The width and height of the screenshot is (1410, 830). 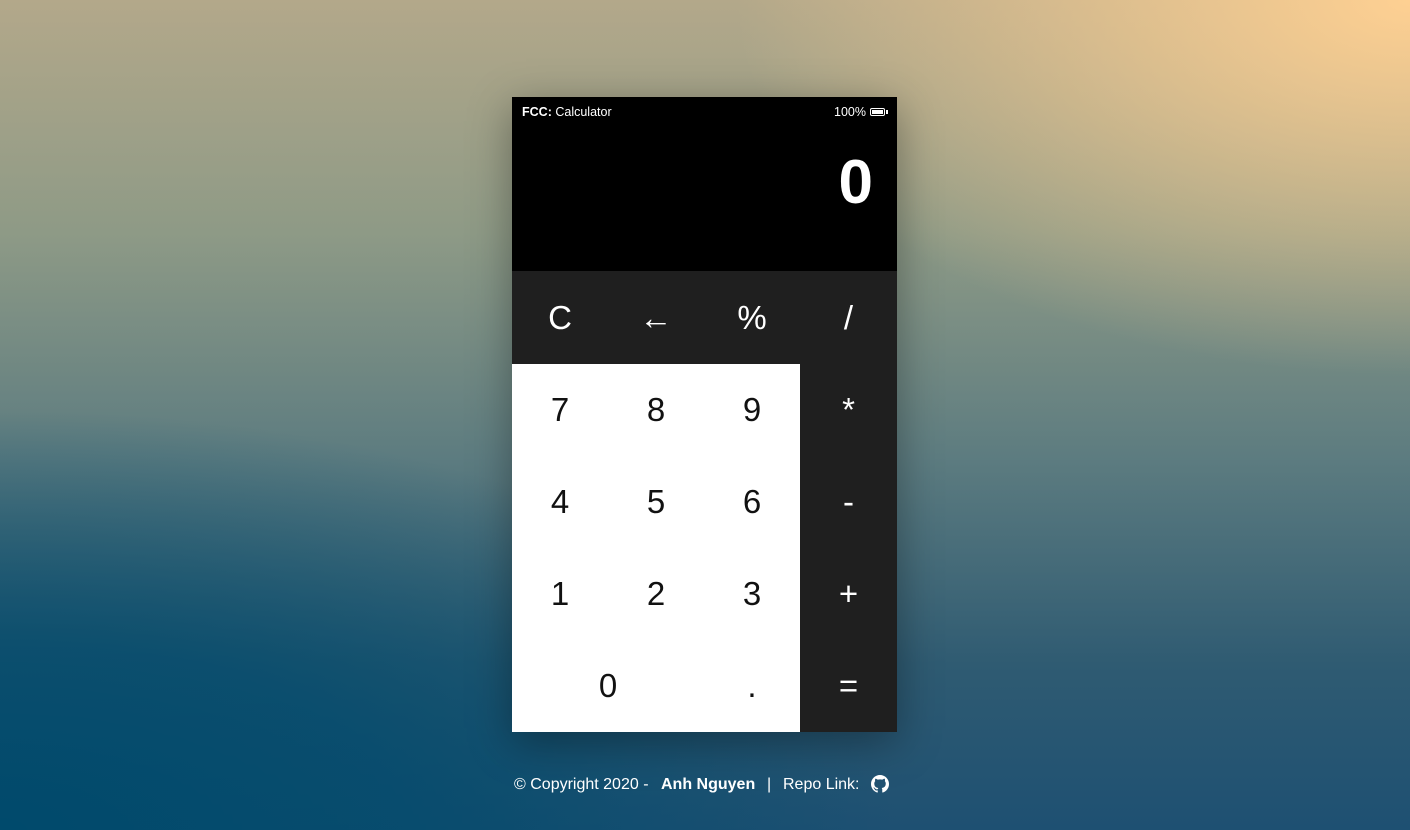 What do you see at coordinates (537, 112) in the screenshot?
I see `app-title-prefix: FCC:` at bounding box center [537, 112].